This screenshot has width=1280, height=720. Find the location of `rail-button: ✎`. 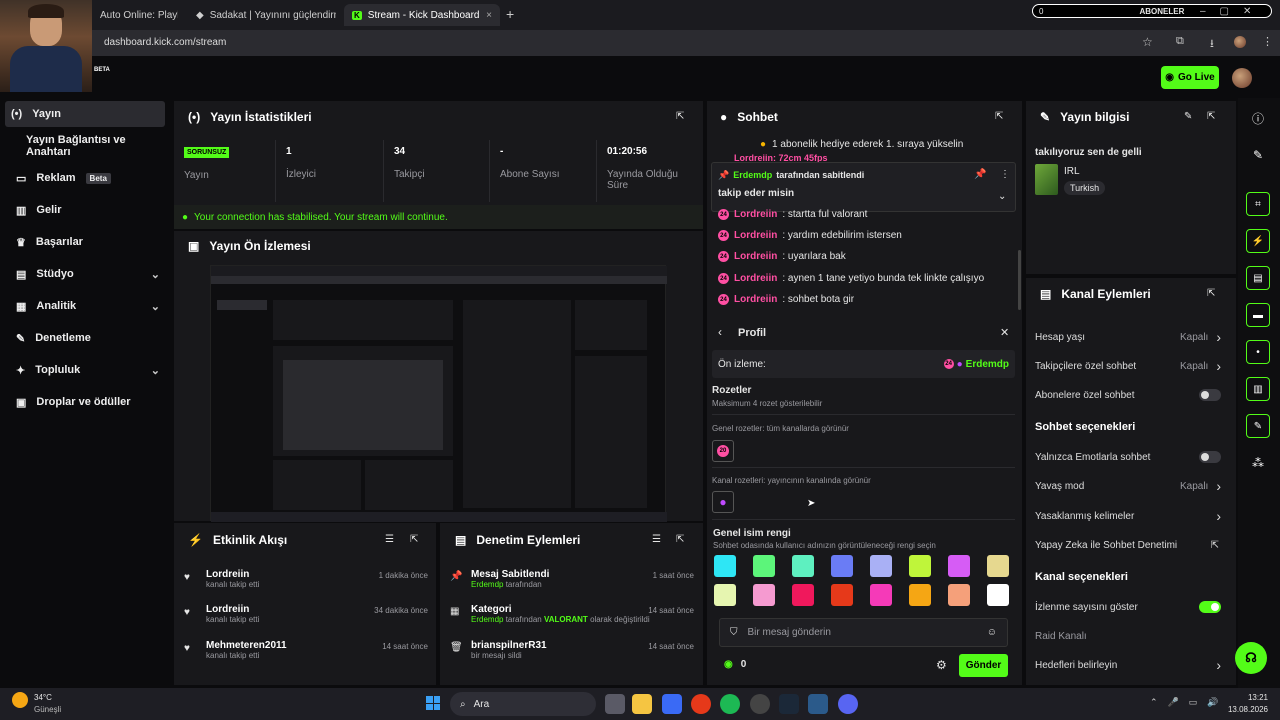

rail-button: ✎ is located at coordinates (1258, 426).